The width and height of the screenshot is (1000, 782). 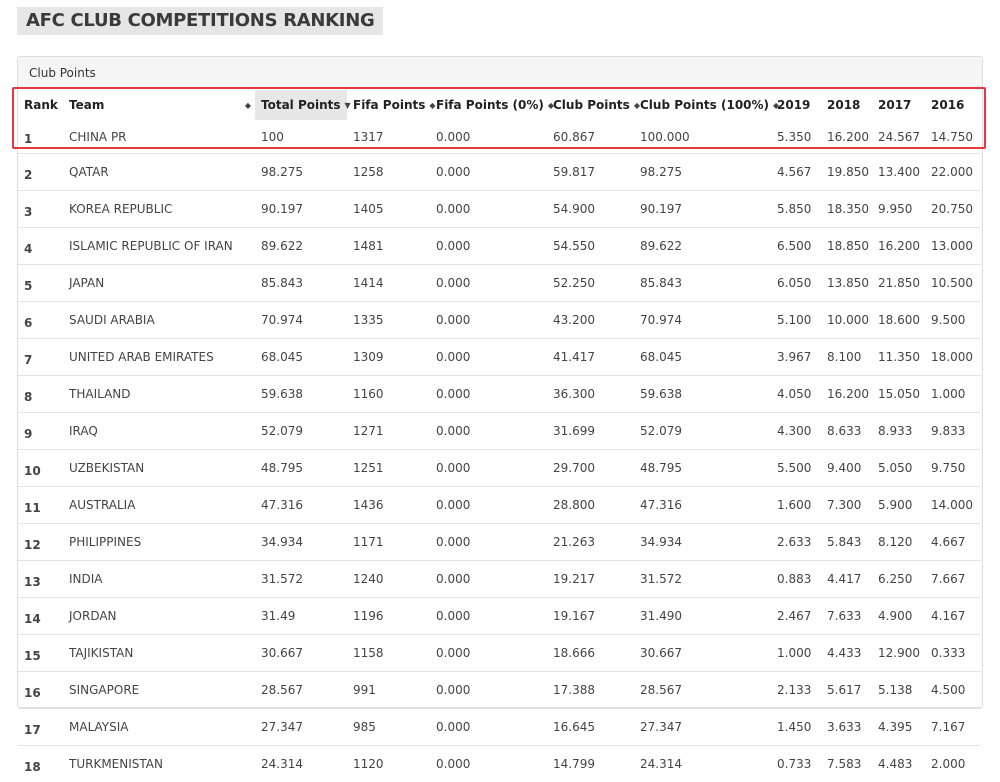 What do you see at coordinates (846, 209) in the screenshot?
I see `cell-y2018: 18.350` at bounding box center [846, 209].